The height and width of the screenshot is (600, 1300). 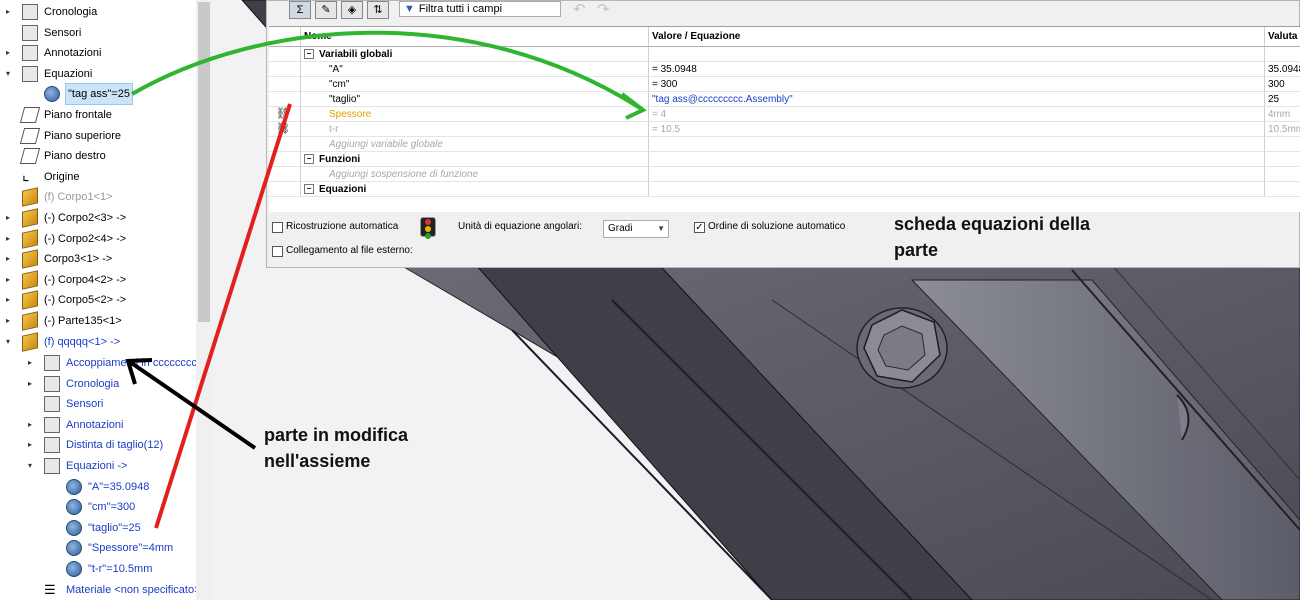 What do you see at coordinates (1282, 69) in the screenshot?
I see `variable-eval: 35.0948` at bounding box center [1282, 69].